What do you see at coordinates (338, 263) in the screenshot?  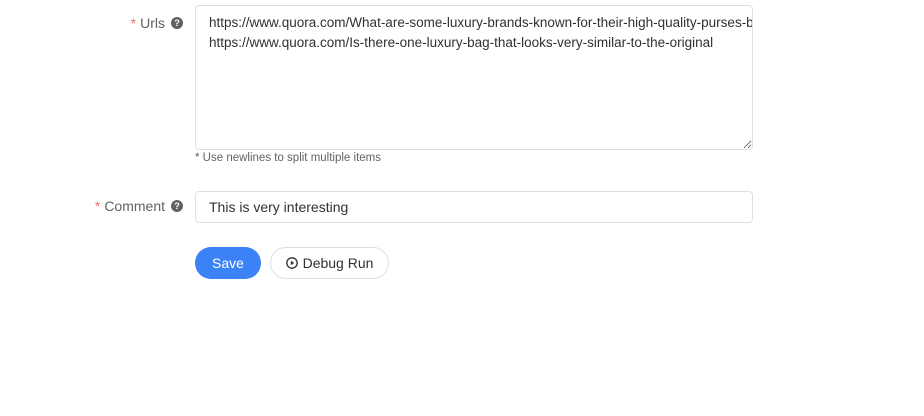 I see `debug-run-label: Debug Run` at bounding box center [338, 263].